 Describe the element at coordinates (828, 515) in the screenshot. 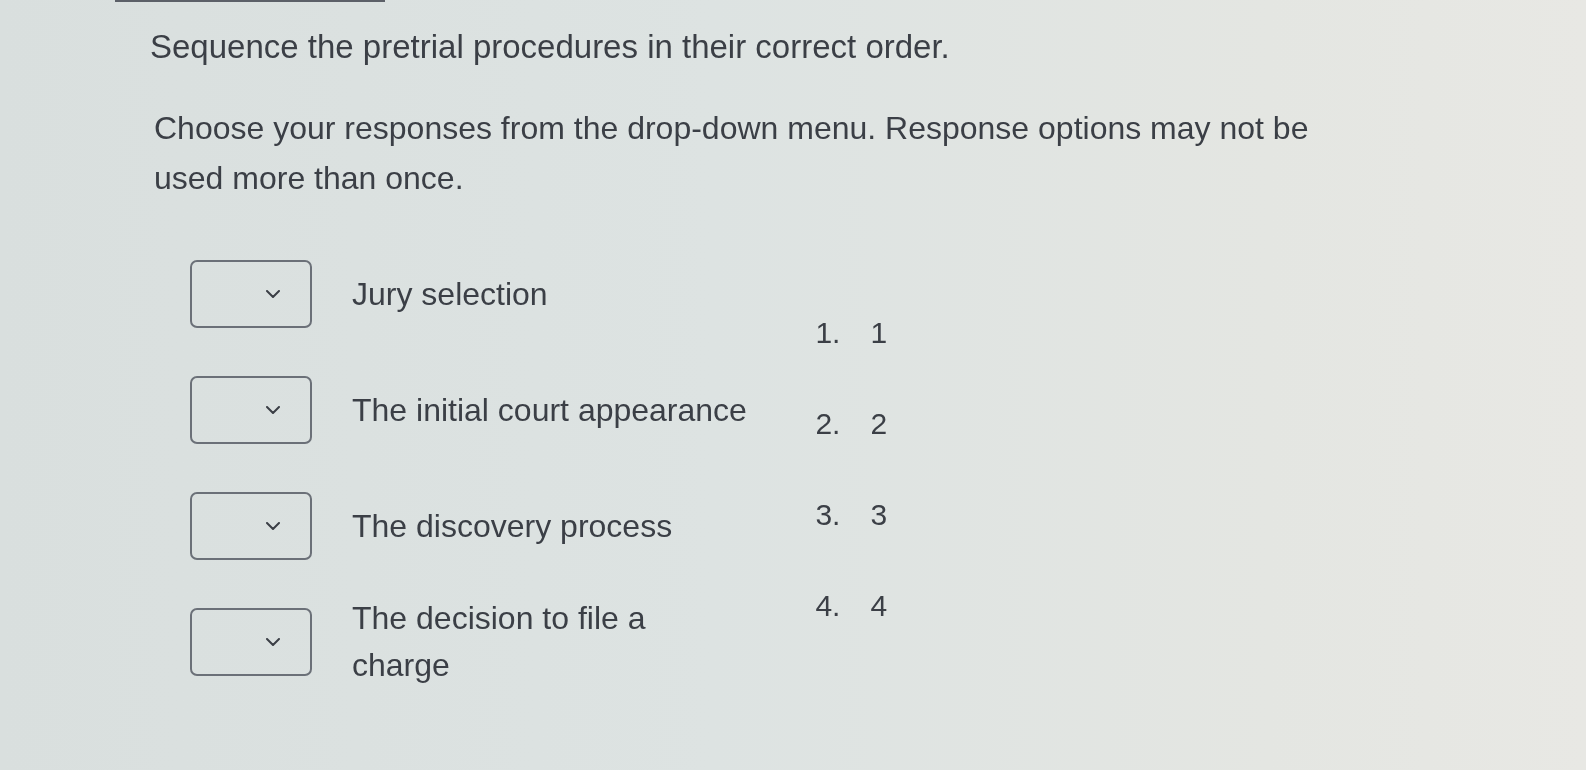

I see `option-number: 3.` at that location.